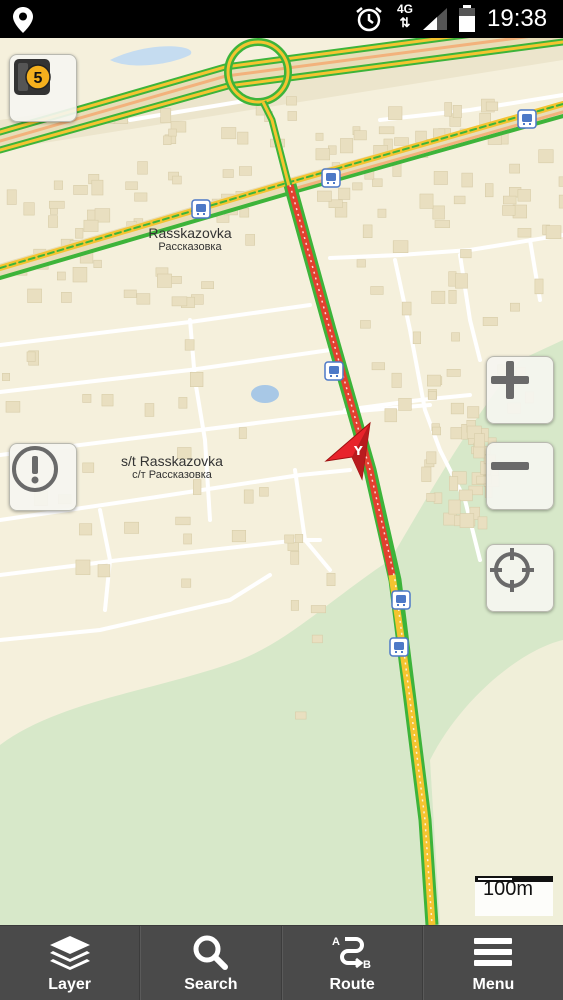 The image size is (563, 1000). I want to click on route-label: Route, so click(352, 984).